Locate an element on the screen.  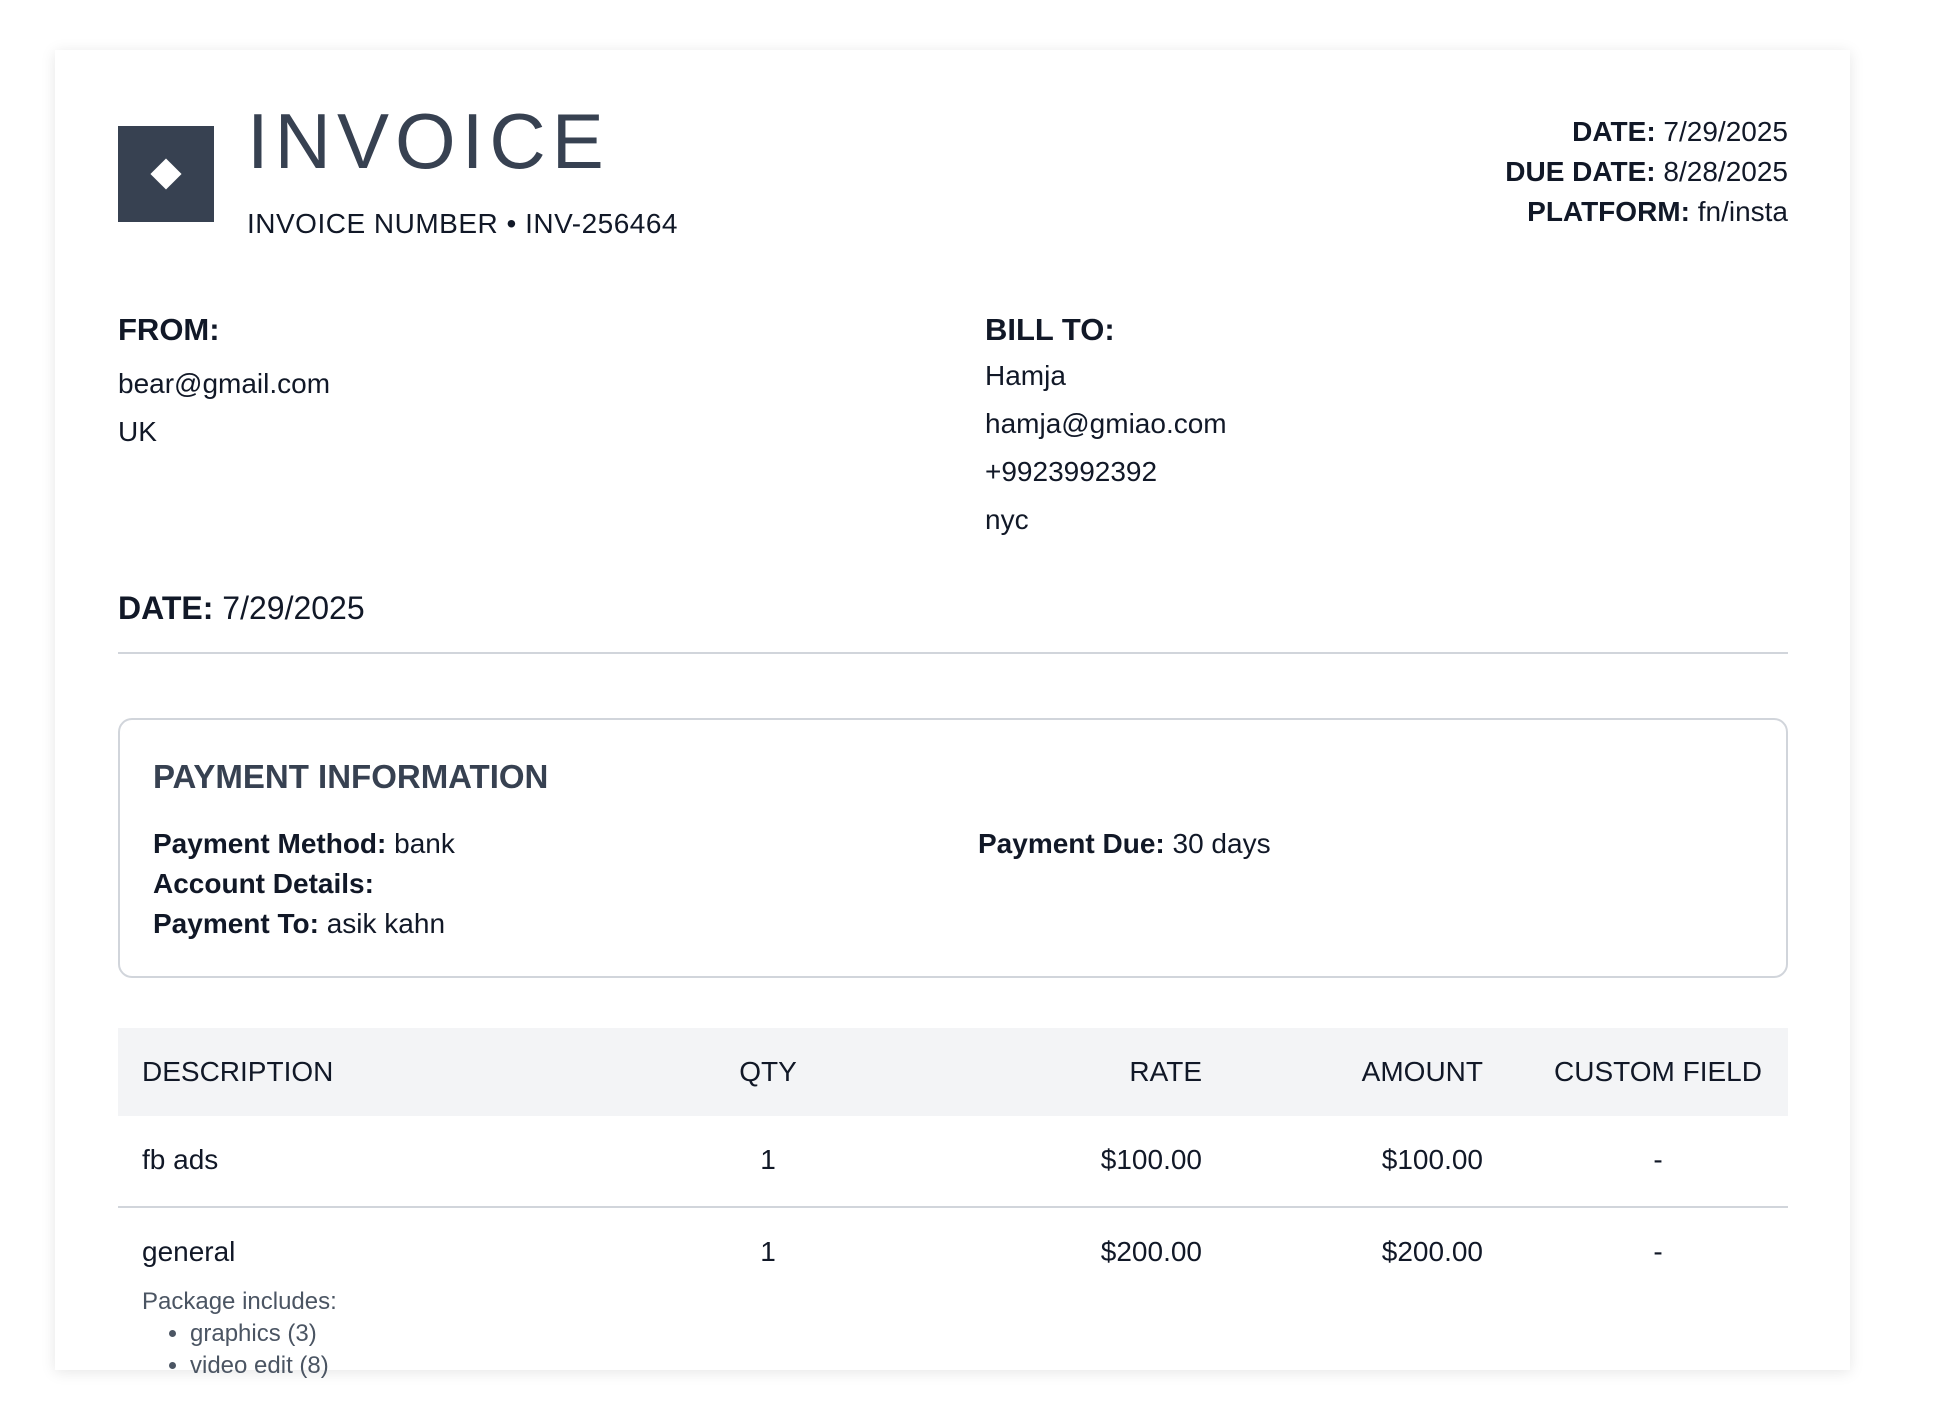
invoice-title: INVOICE is located at coordinates (428, 141).